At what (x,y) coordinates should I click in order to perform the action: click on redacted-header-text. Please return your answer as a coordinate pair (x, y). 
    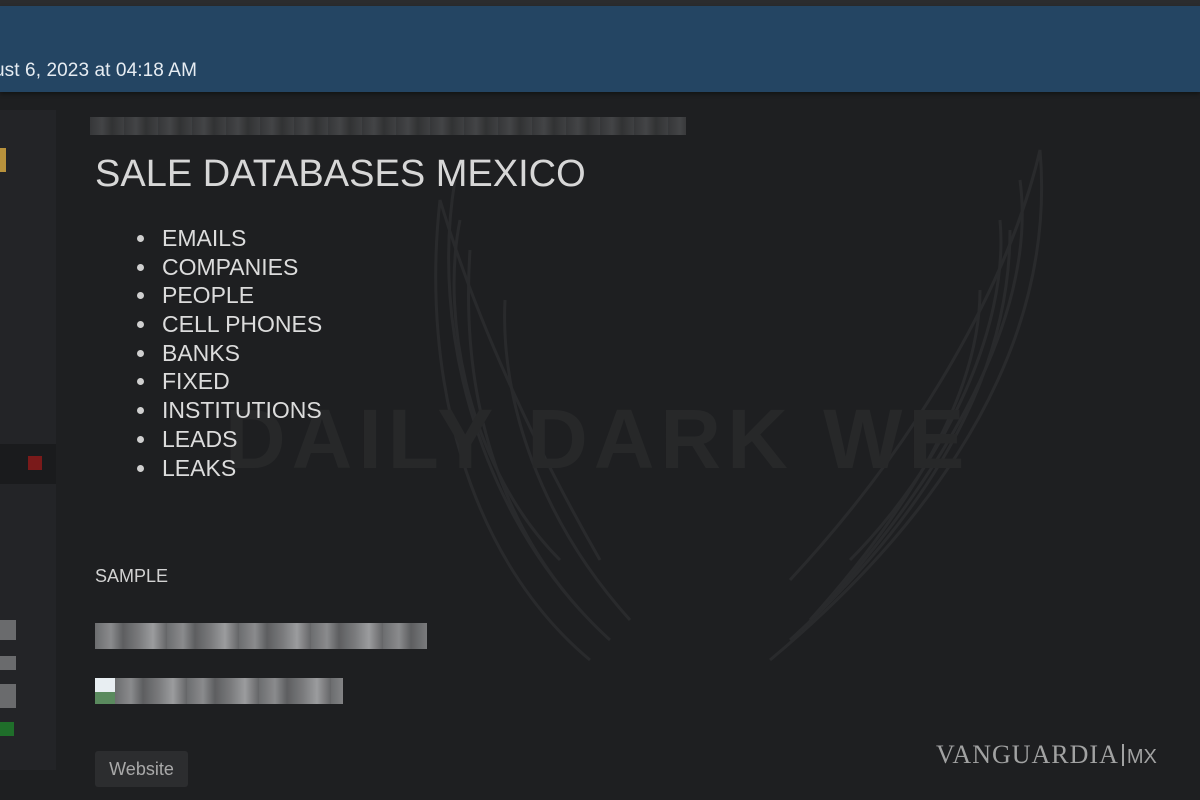
    Looking at the image, I should click on (388, 126).